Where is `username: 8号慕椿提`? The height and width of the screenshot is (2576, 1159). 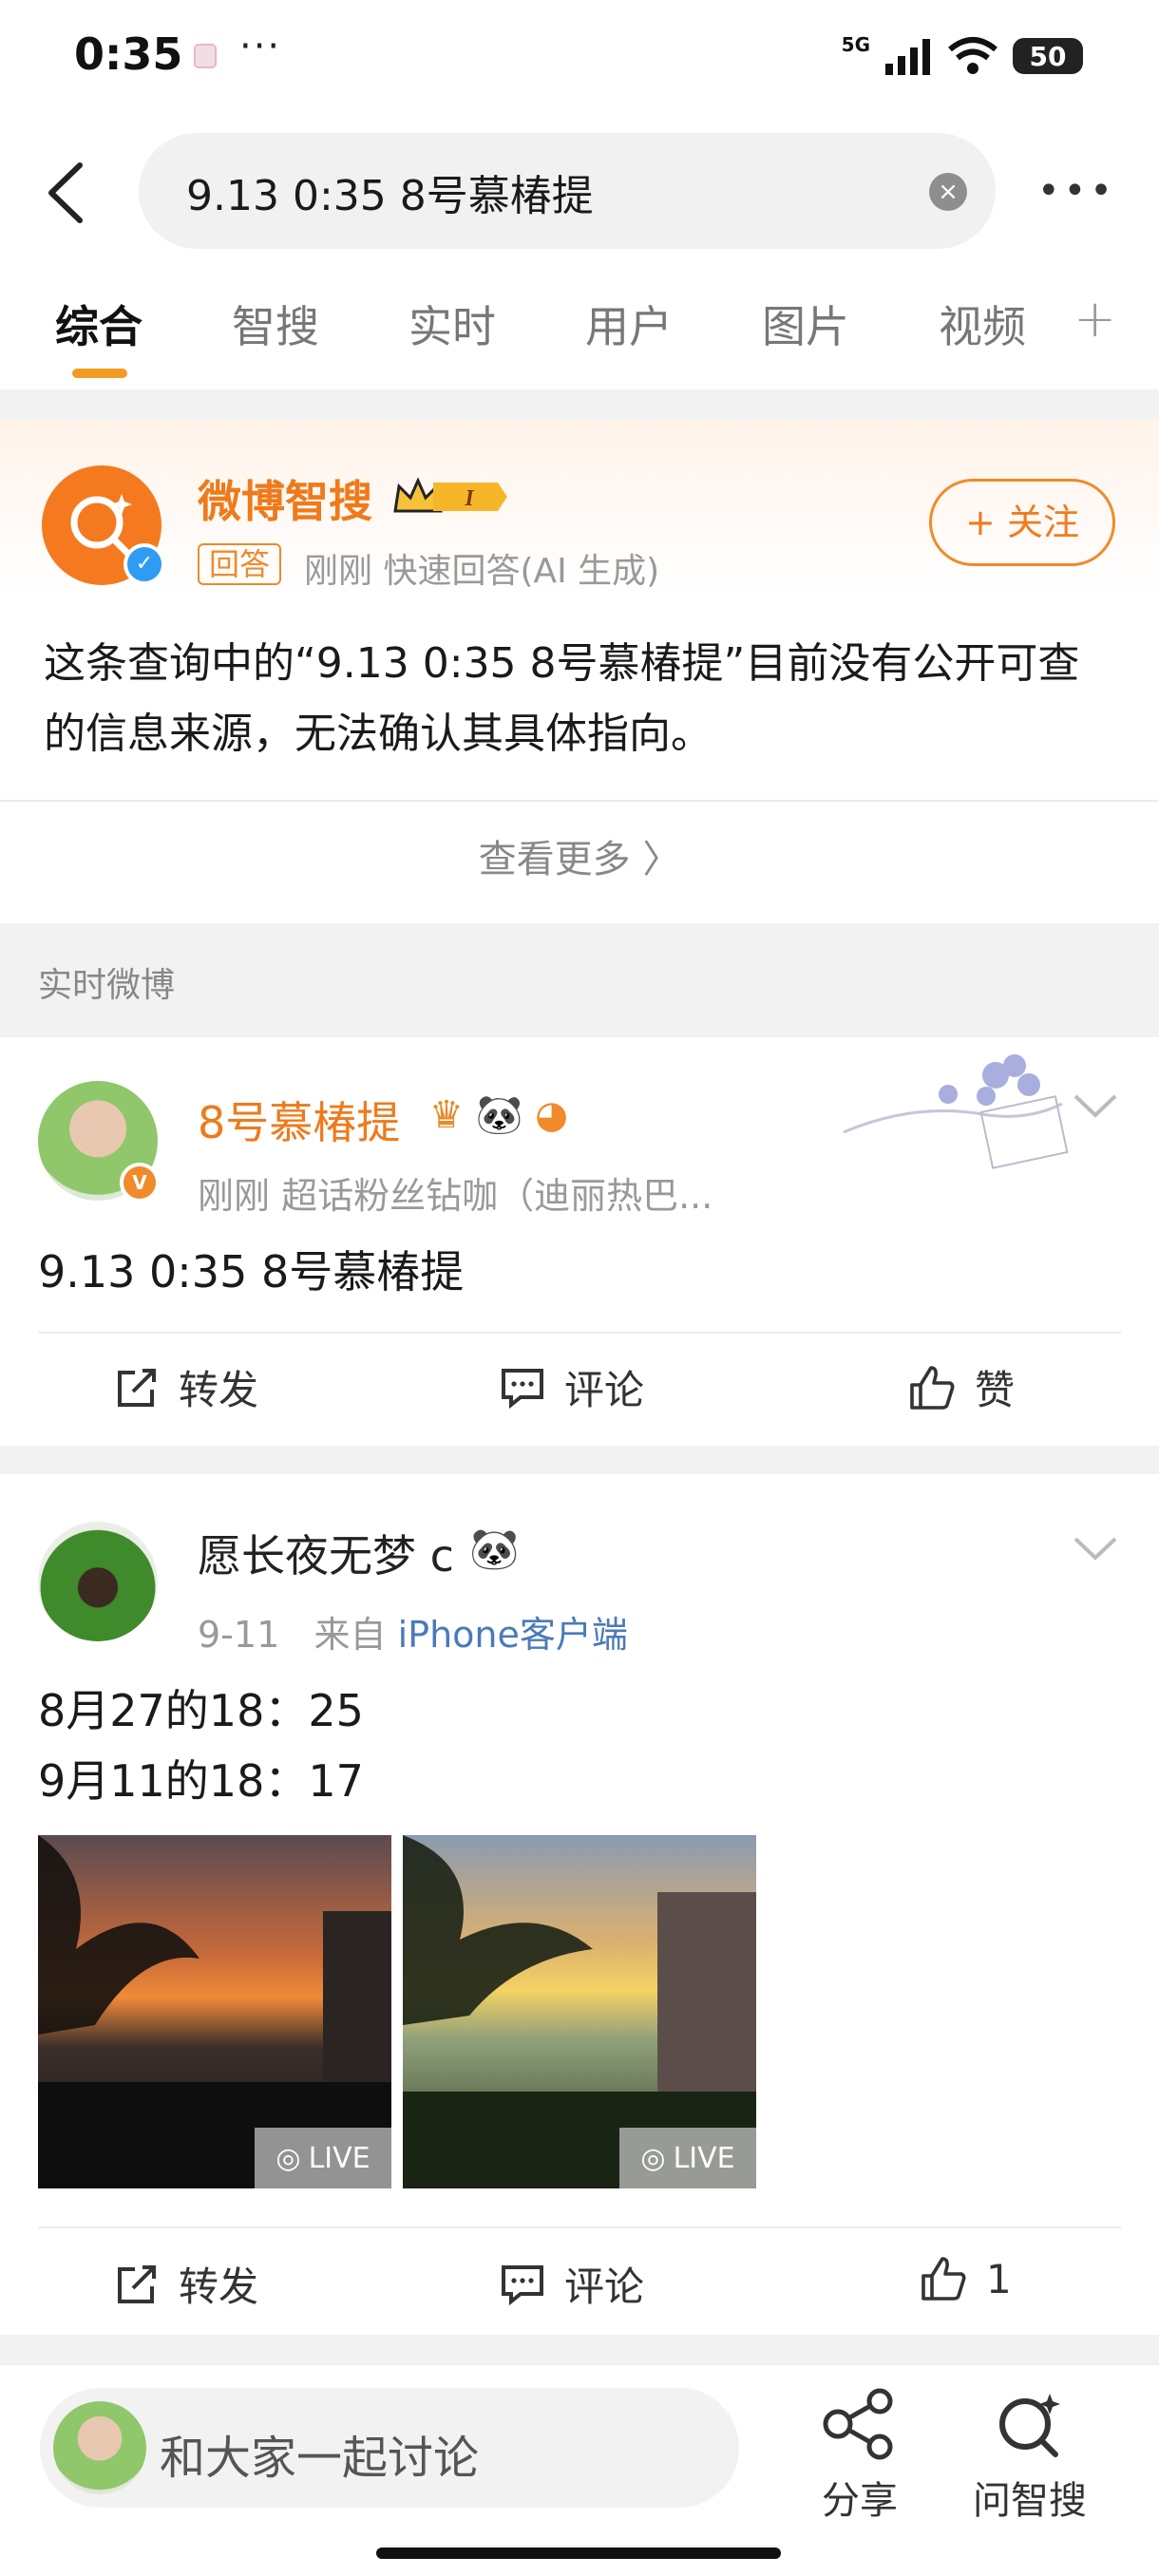
username: 8号慕椿提 is located at coordinates (299, 1120).